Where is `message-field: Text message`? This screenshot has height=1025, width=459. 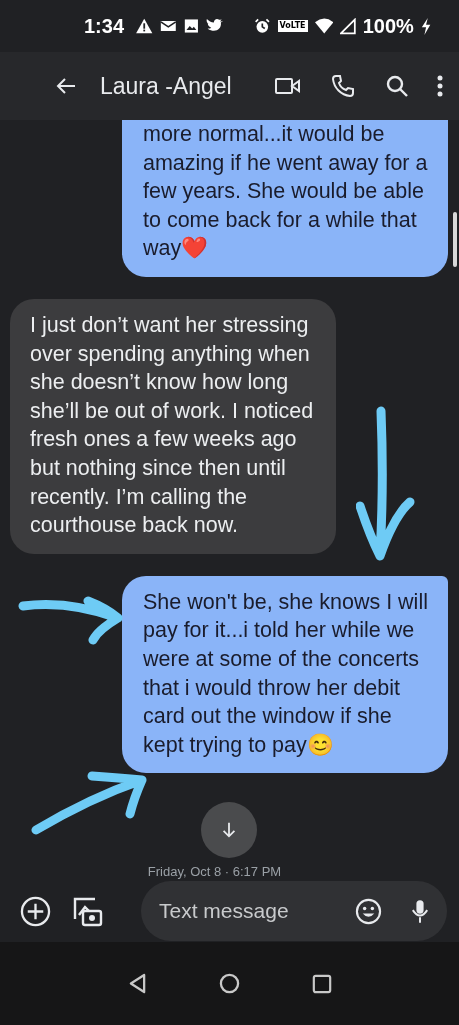
message-field: Text message is located at coordinates (294, 911).